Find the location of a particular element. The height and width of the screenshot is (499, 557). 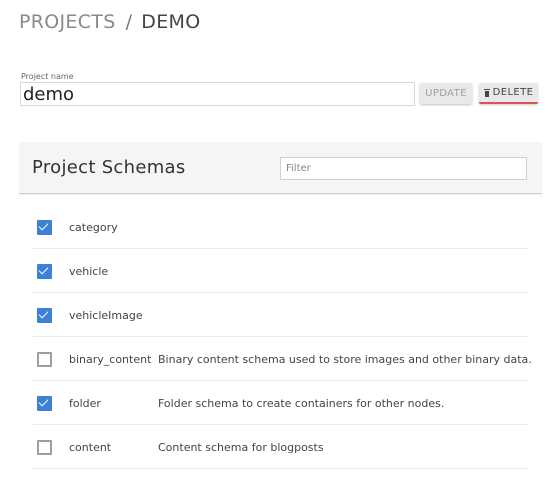

schema-row: vehicleImage is located at coordinates (280, 315).